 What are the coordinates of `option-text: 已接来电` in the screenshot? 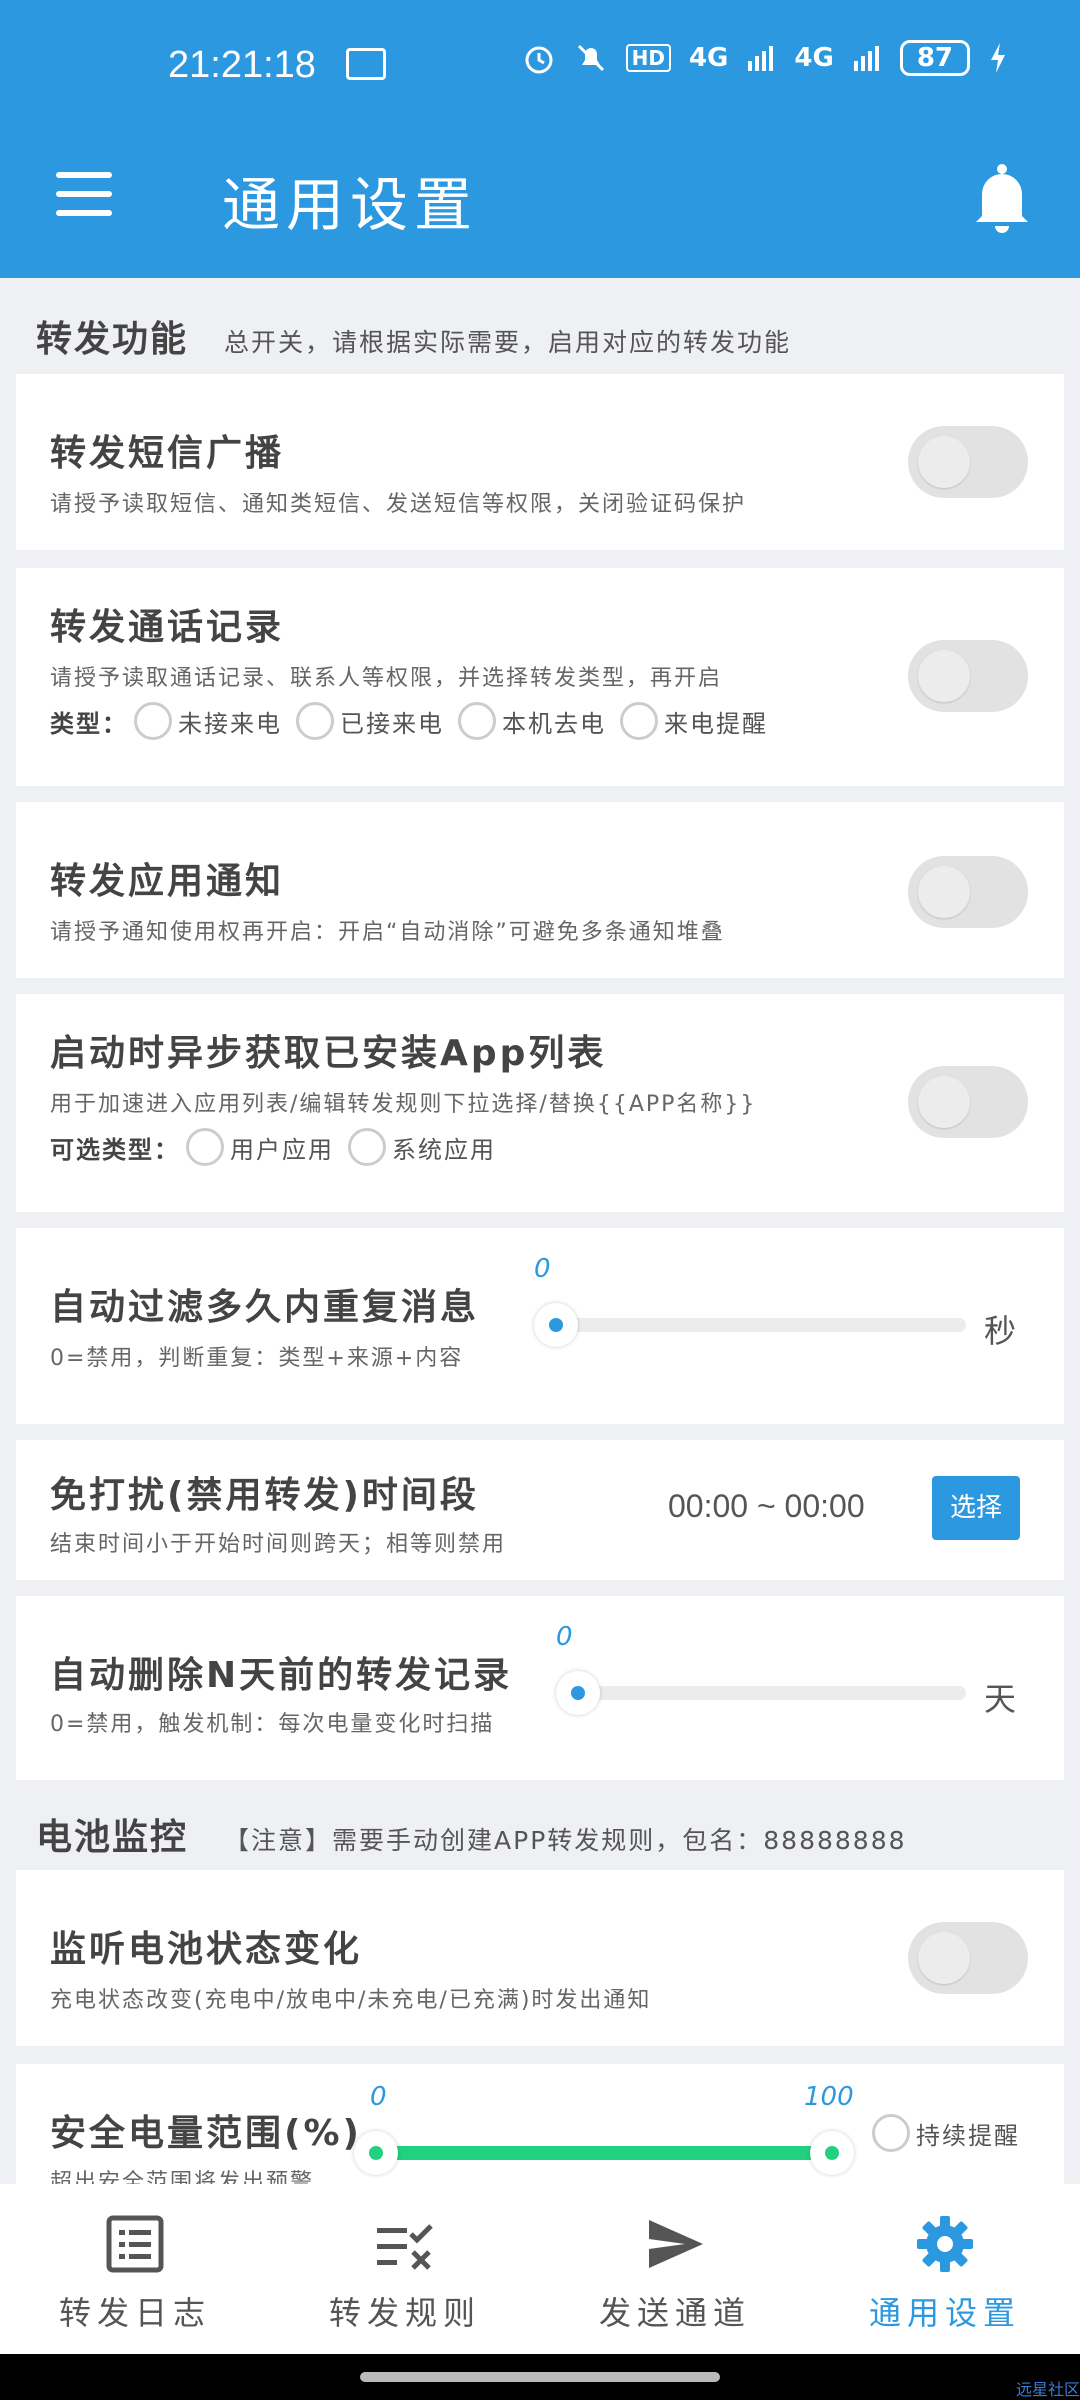 It's located at (392, 723).